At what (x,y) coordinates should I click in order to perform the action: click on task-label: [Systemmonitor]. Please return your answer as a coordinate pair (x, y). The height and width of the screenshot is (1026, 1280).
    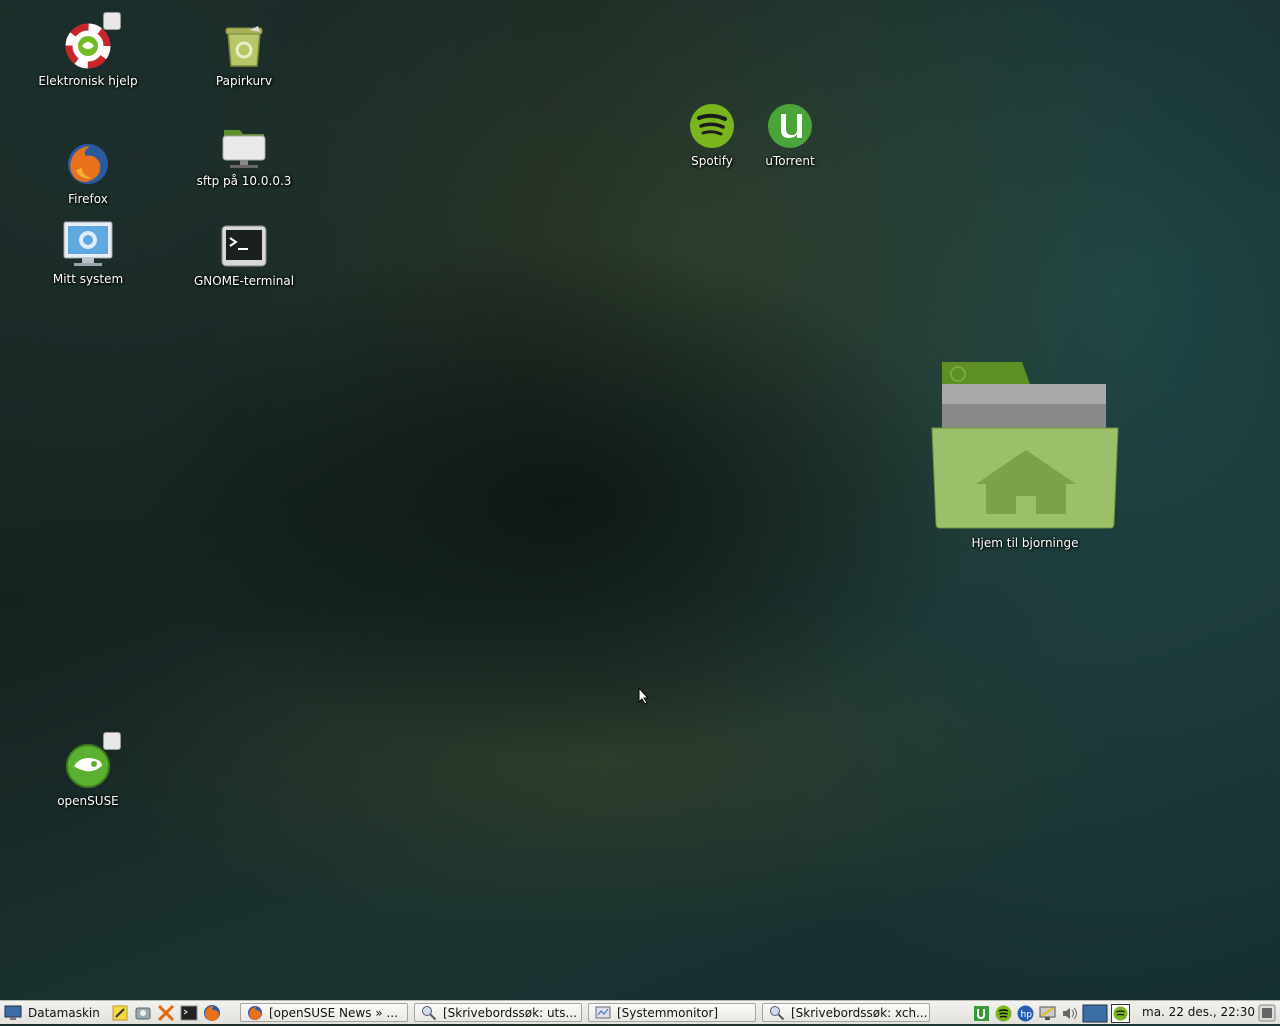
    Looking at the image, I should click on (668, 1012).